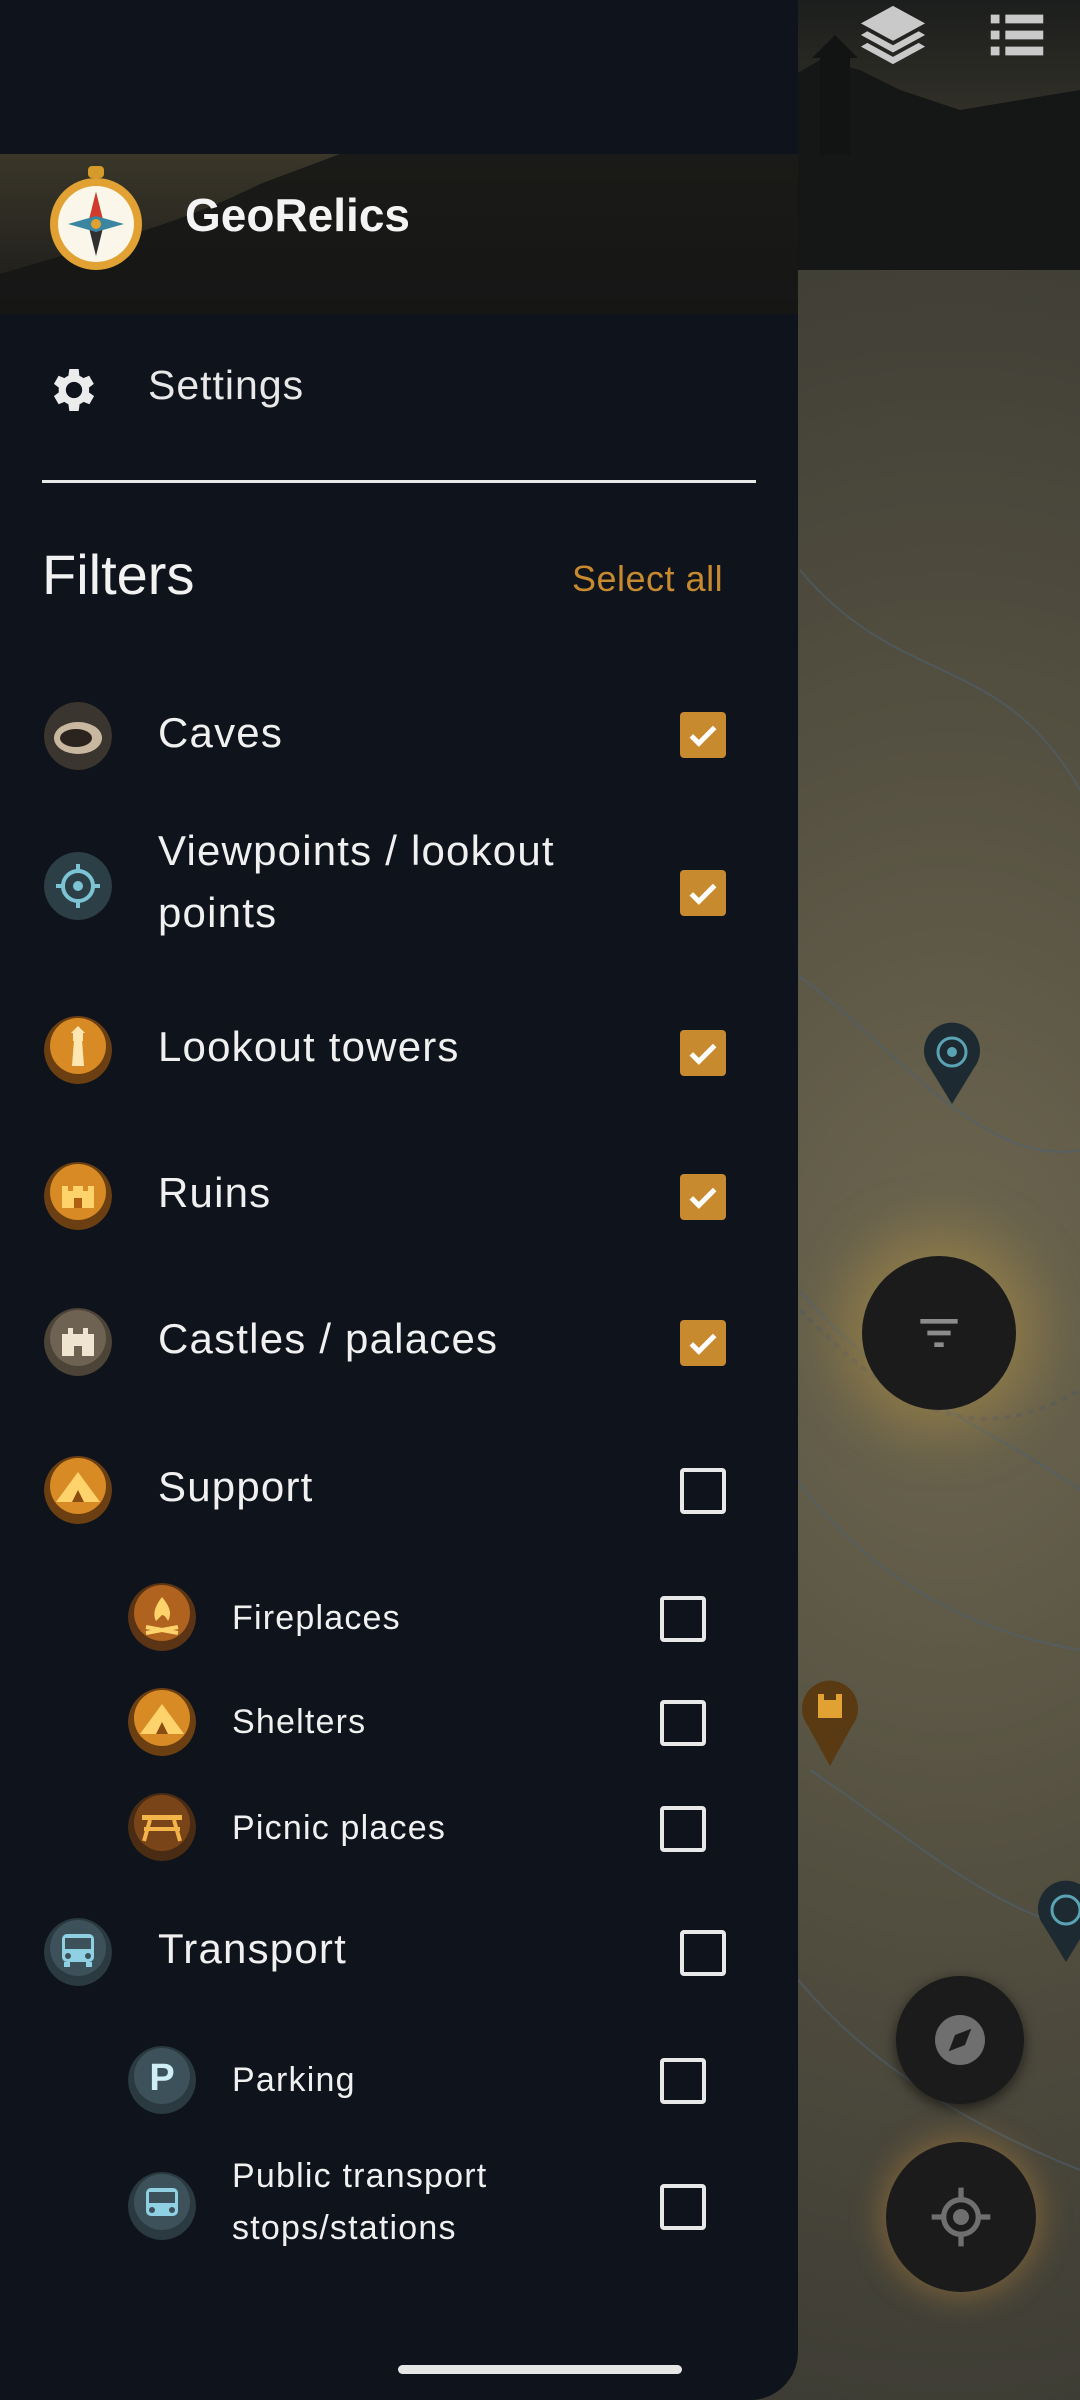 This screenshot has height=2400, width=1080. I want to click on filters-heading: Filters, so click(118, 574).